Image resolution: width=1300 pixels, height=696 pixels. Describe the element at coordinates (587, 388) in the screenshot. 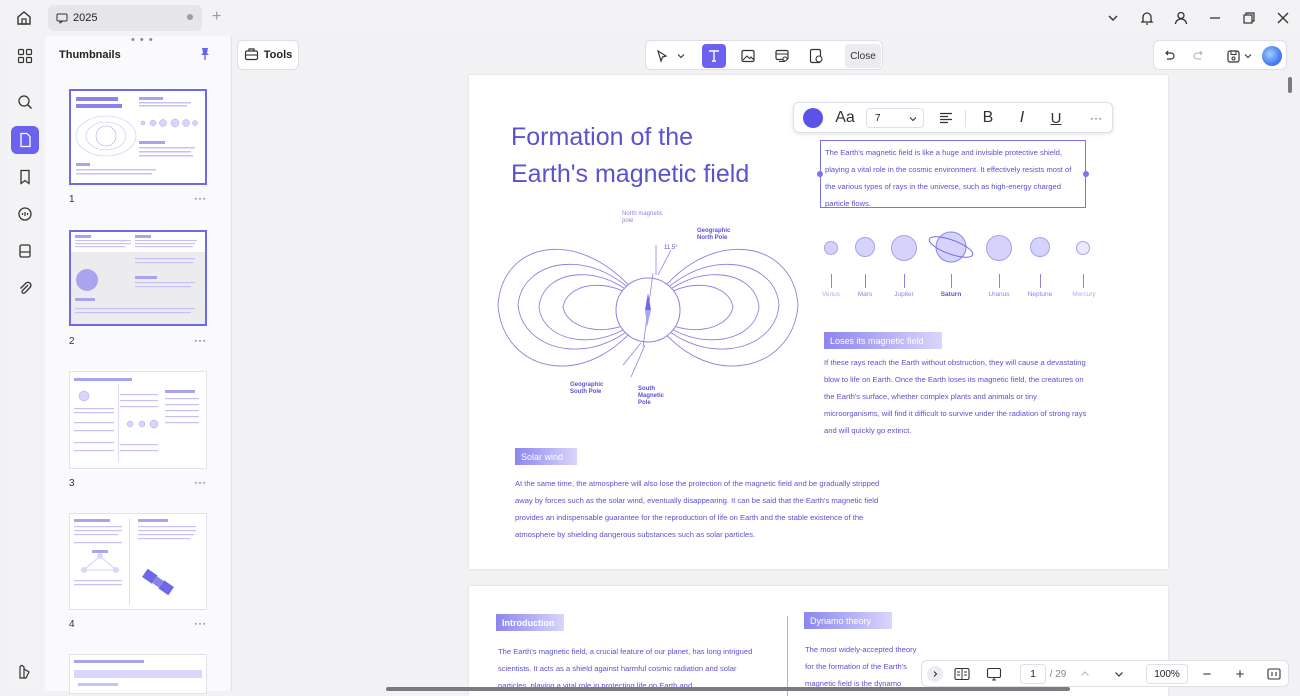

I see `geographic-south-pole-label: Geographic South Pole` at that location.